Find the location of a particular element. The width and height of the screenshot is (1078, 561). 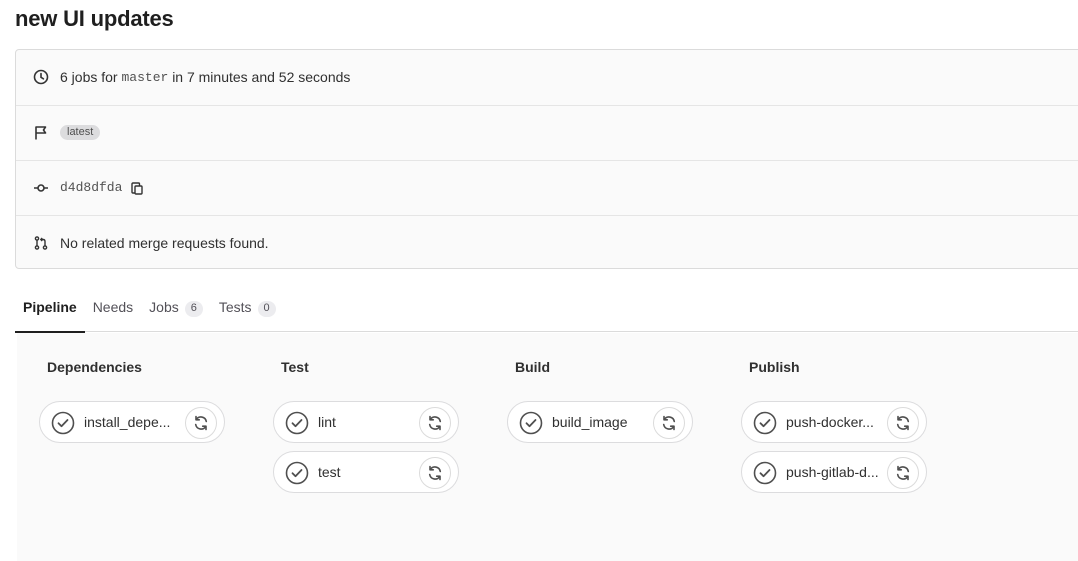

merge-requests-text: No related merge requests found. is located at coordinates (164, 242).